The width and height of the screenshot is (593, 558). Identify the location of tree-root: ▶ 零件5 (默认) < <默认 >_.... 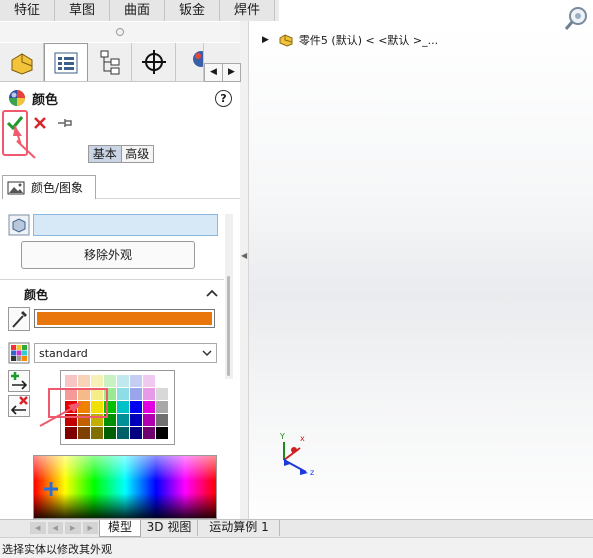
(352, 40).